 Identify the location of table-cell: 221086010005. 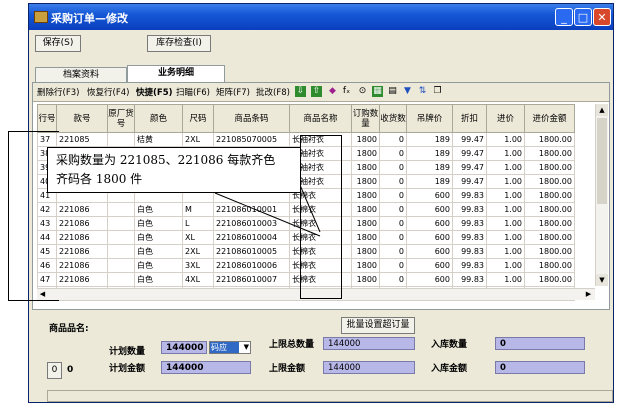
(251, 251).